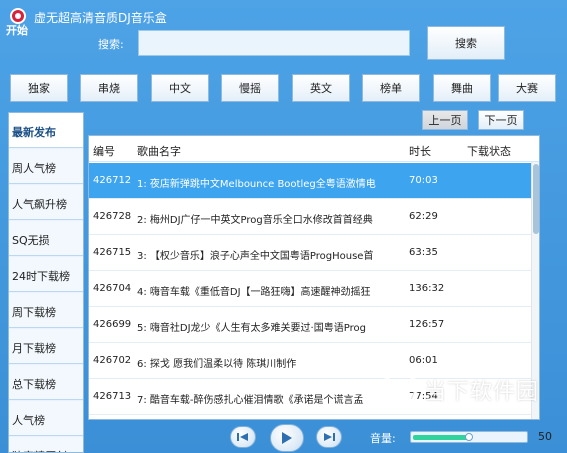 The image size is (567, 453). Describe the element at coordinates (250, 88) in the screenshot. I see `category-button-slow: 慢摇` at that location.